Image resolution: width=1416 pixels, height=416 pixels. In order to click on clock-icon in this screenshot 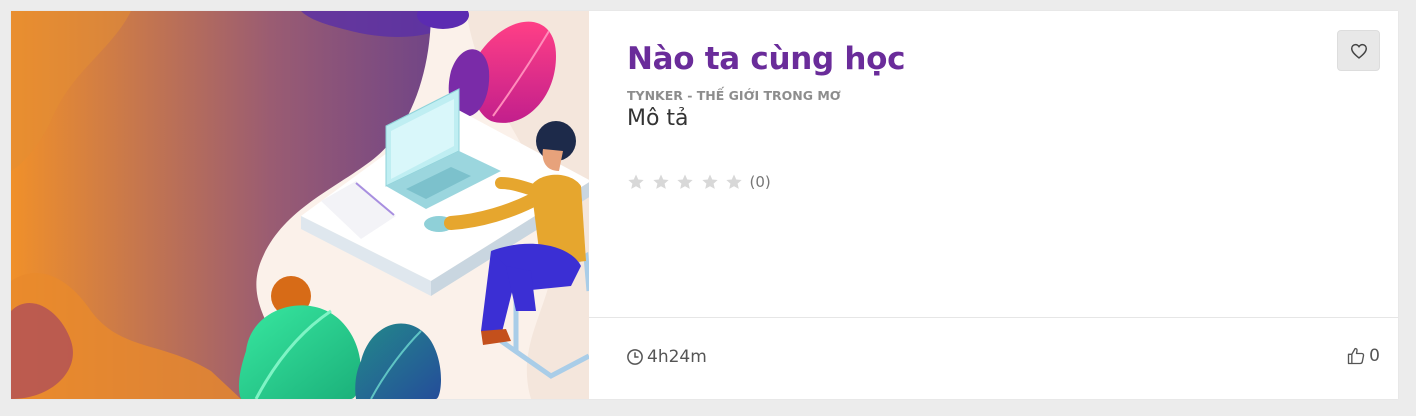, I will do `click(635, 357)`.